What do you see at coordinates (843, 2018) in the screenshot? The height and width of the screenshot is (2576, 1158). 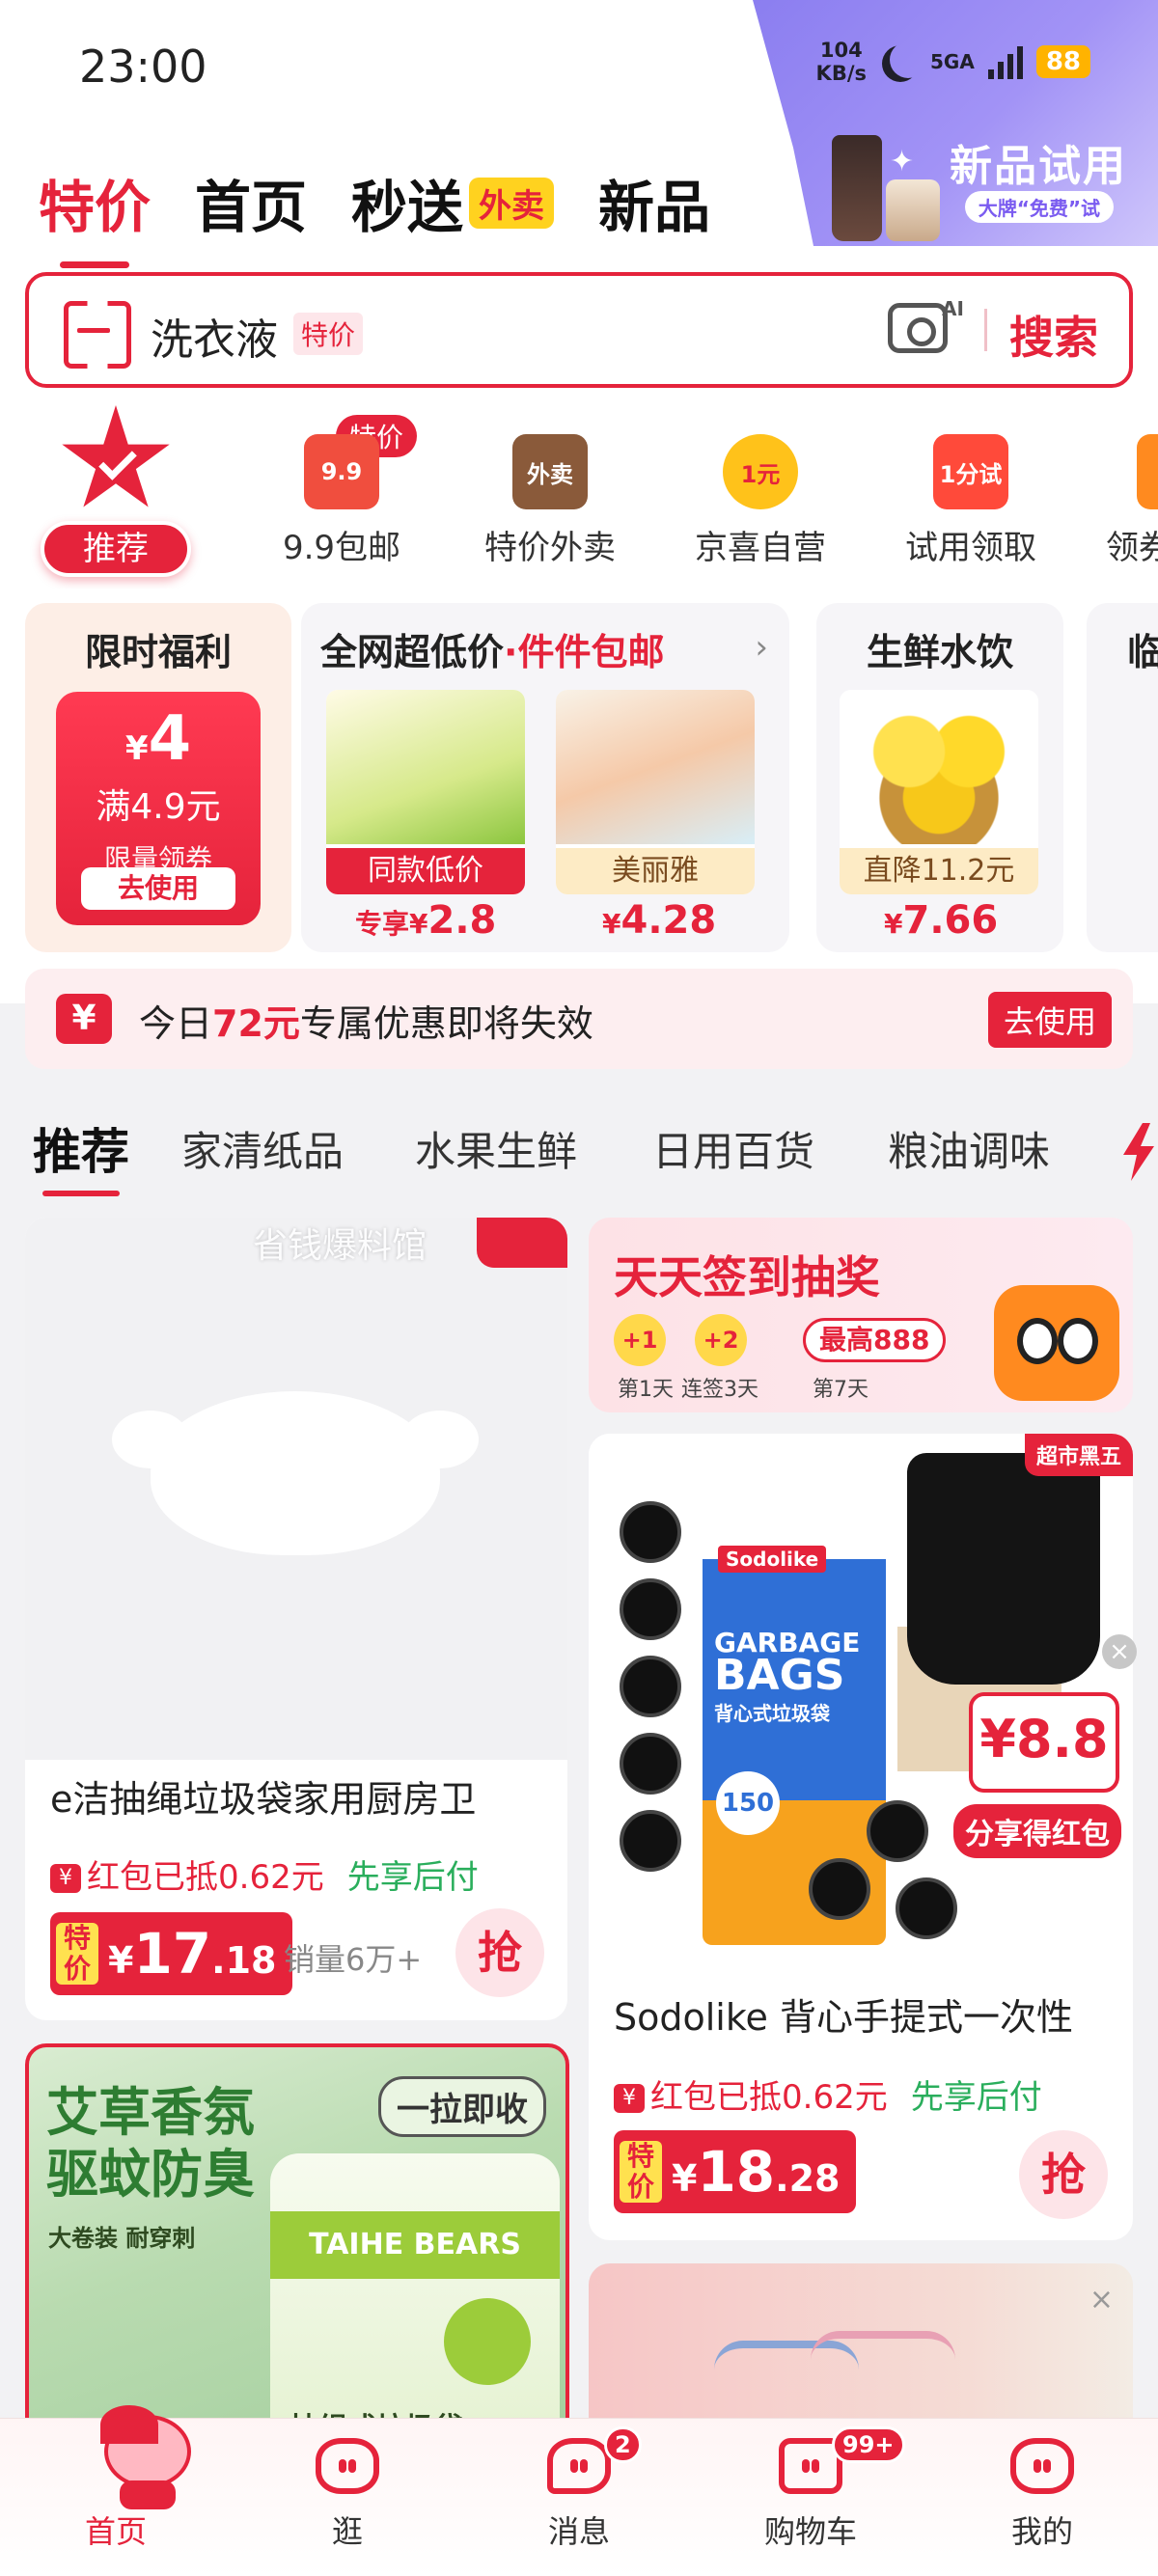 I see `product-title: Sodolike 背心手提式一次性` at bounding box center [843, 2018].